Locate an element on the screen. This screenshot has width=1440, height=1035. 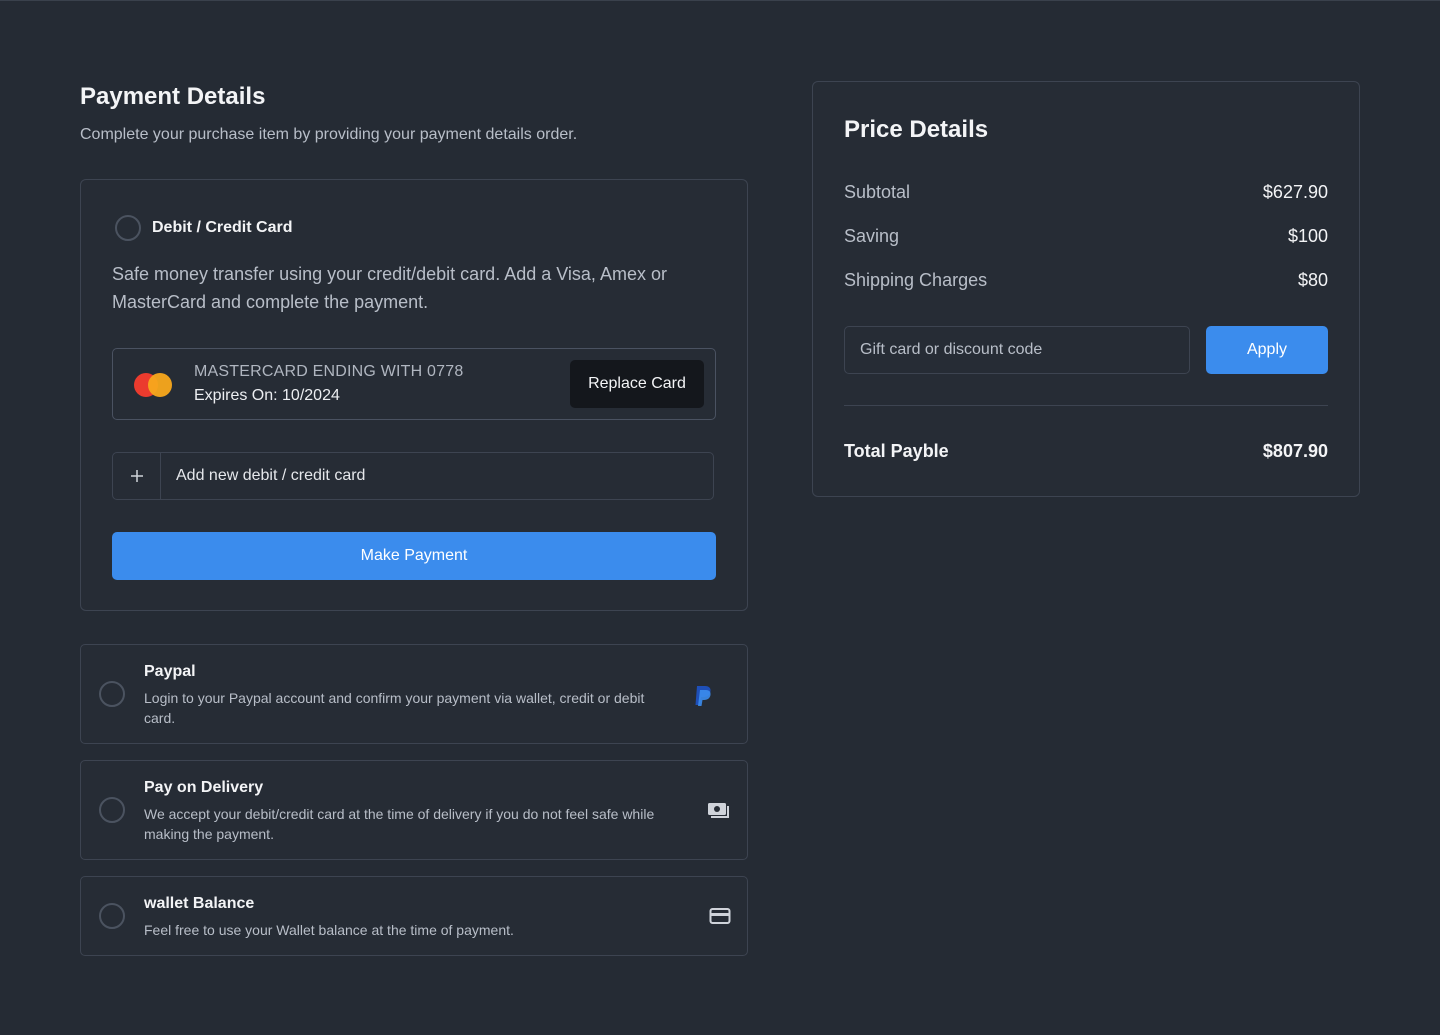
price-value: $627.90 is located at coordinates (1295, 192).